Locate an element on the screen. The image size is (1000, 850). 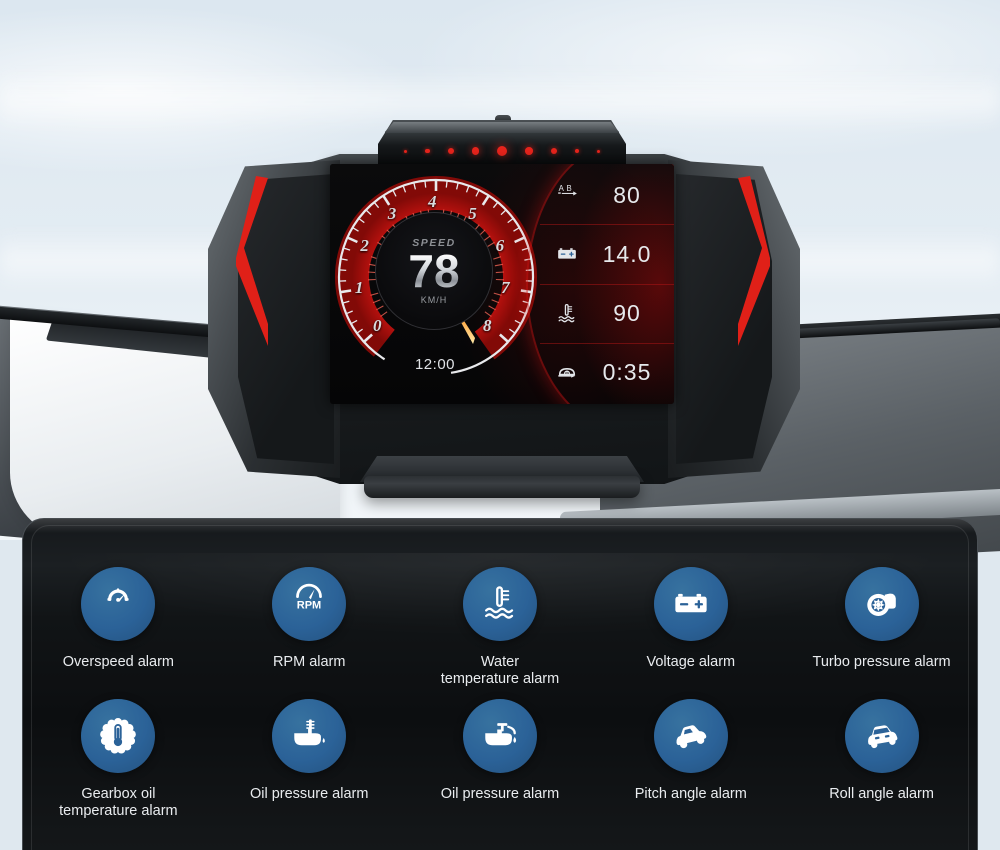
gauge-tick-number: 0 is located at coordinates (377, 325).